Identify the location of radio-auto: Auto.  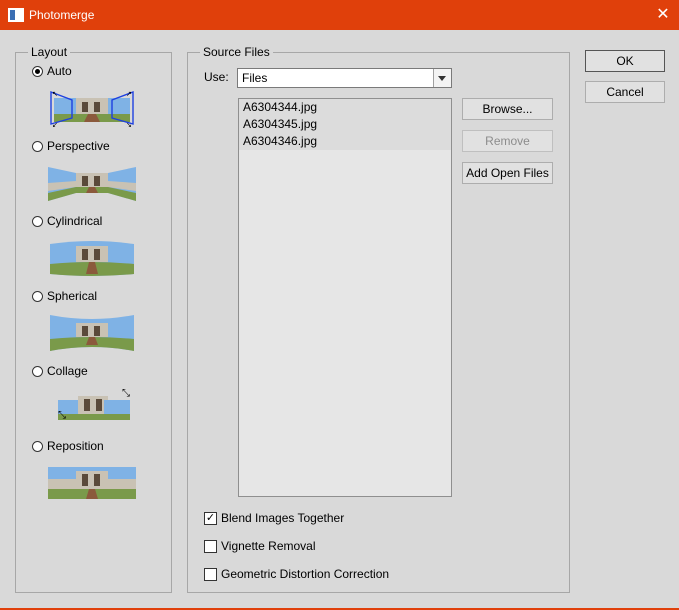
(52, 71).